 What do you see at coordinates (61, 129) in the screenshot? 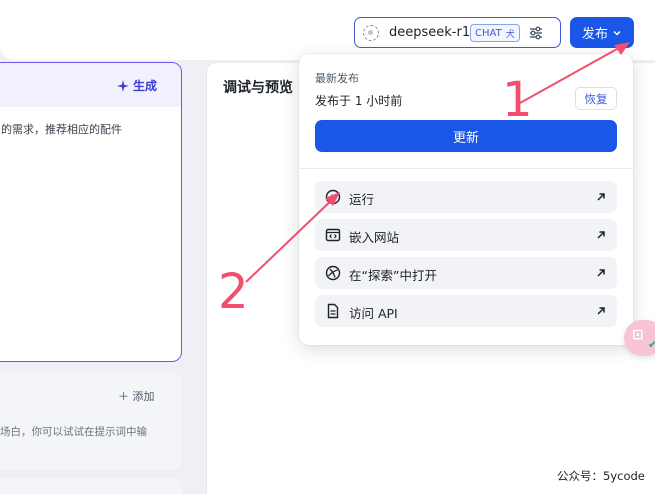
I see `prompt-text: 的需求，推荐相应的配件` at bounding box center [61, 129].